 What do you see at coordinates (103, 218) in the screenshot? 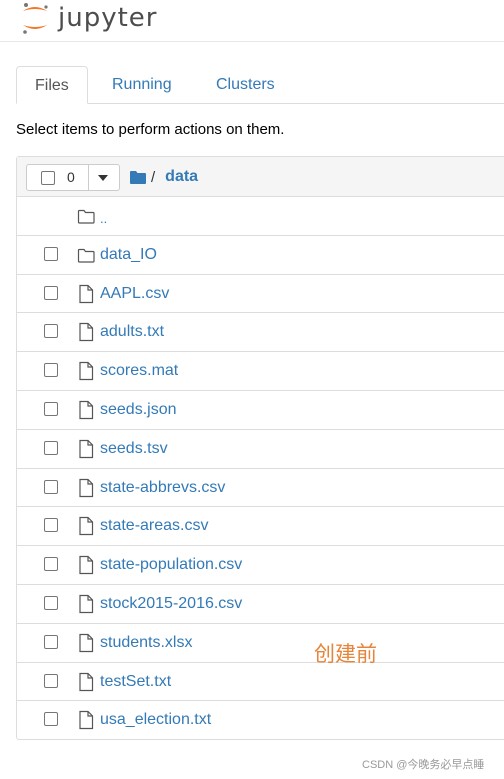
I see `item-name-link: ..` at bounding box center [103, 218].